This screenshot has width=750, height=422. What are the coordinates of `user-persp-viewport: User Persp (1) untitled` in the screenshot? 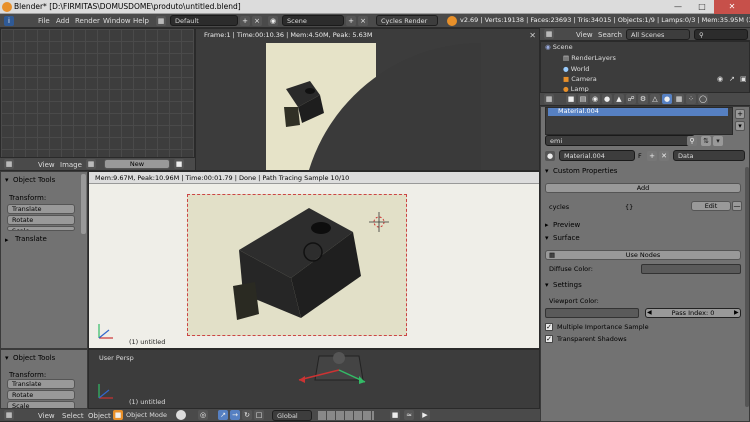 It's located at (314, 379).